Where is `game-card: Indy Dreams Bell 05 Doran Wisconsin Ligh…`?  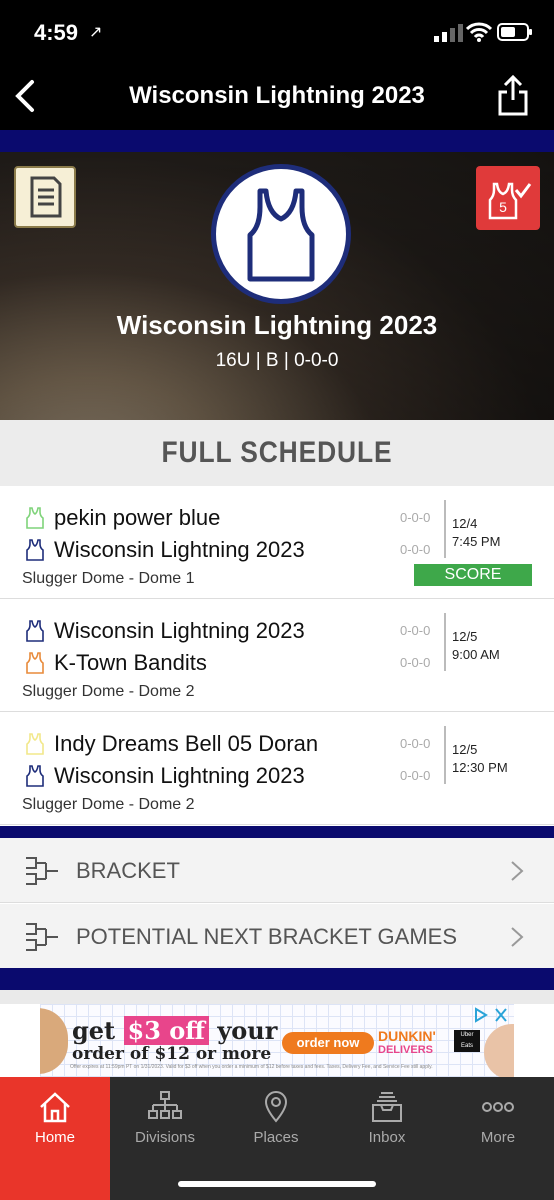
game-card: Indy Dreams Bell 05 Doran Wisconsin Ligh… is located at coordinates (277, 768).